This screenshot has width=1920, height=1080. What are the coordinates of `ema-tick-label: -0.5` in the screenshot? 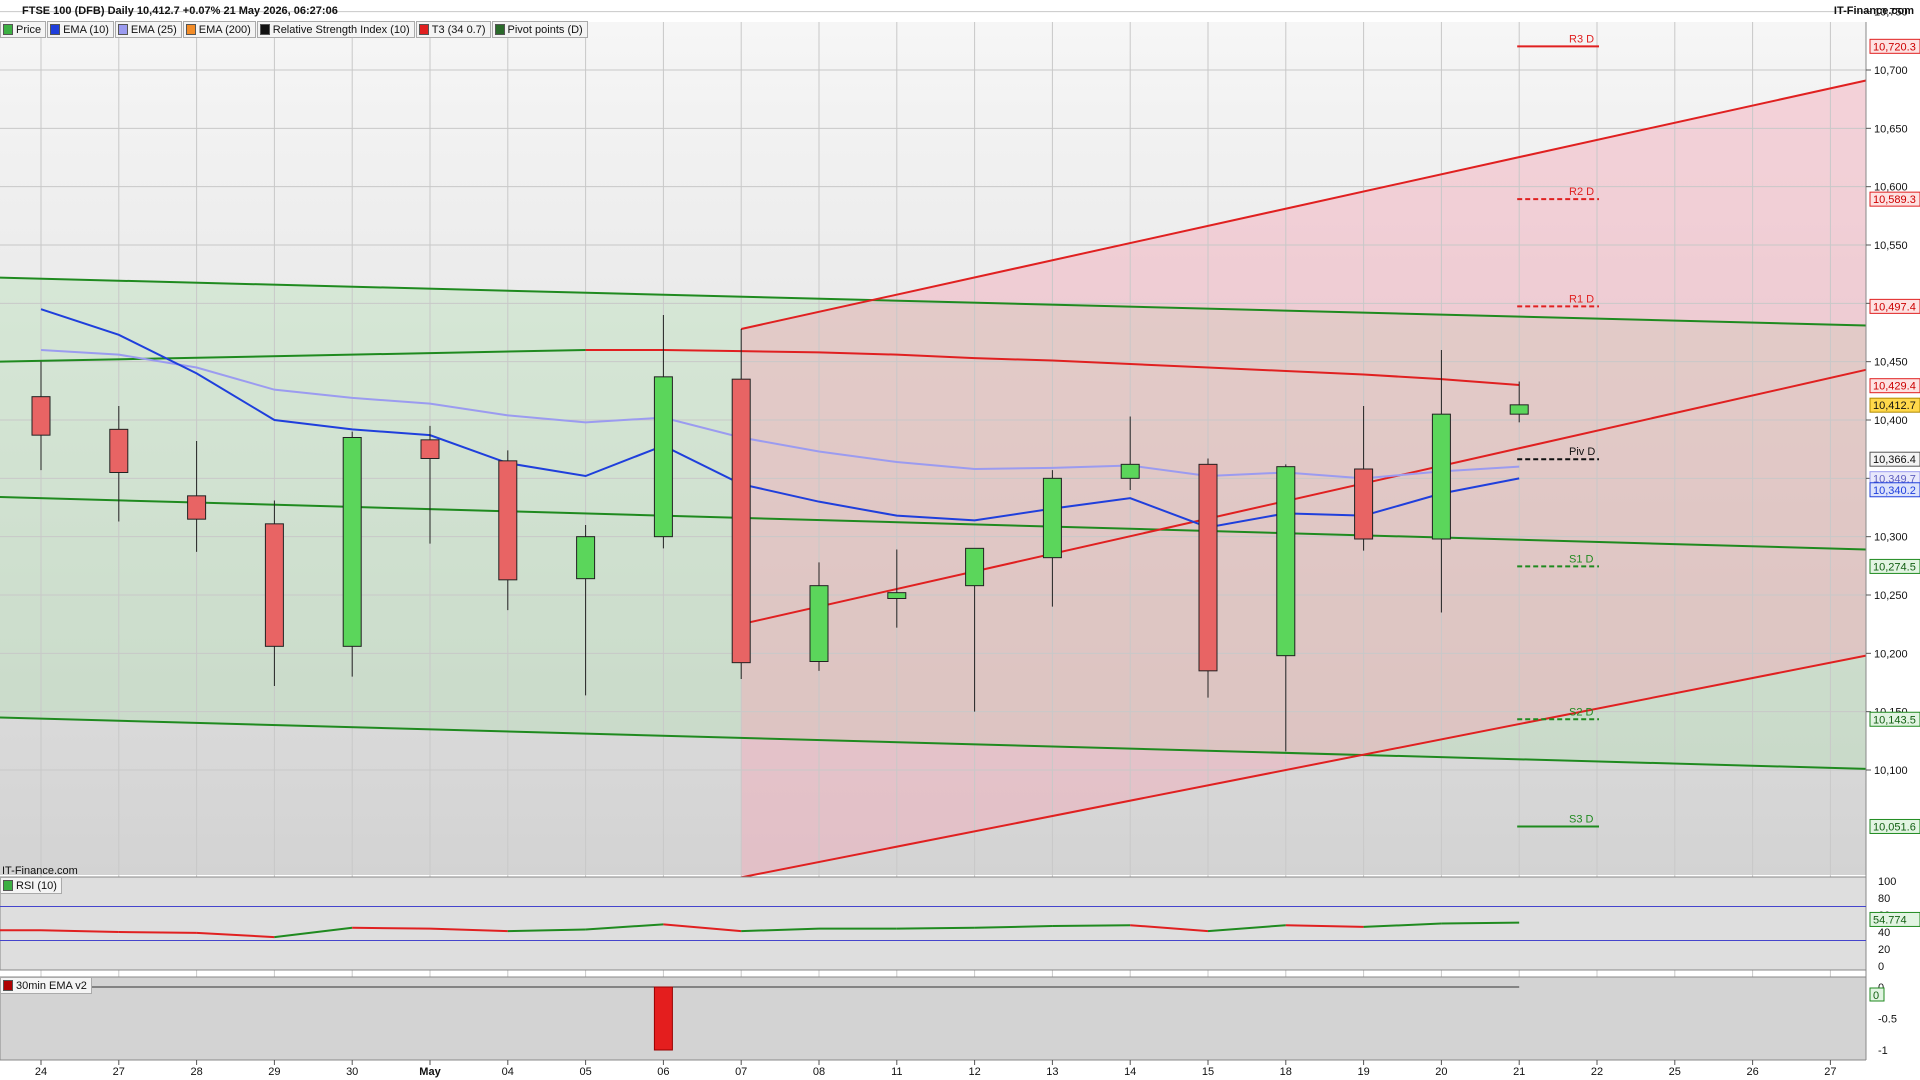 It's located at (1887, 1020).